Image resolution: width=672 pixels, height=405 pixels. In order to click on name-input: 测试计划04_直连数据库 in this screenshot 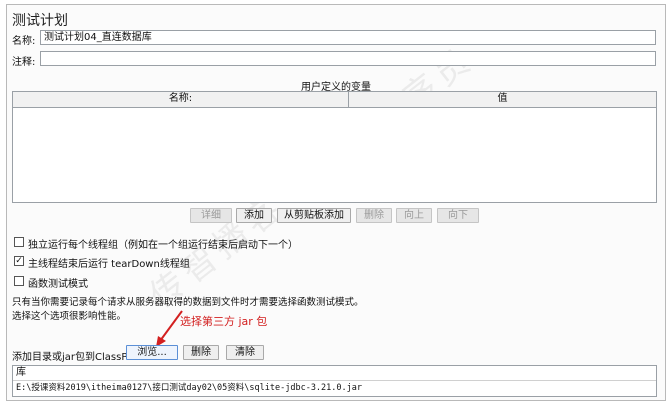, I will do `click(348, 37)`.